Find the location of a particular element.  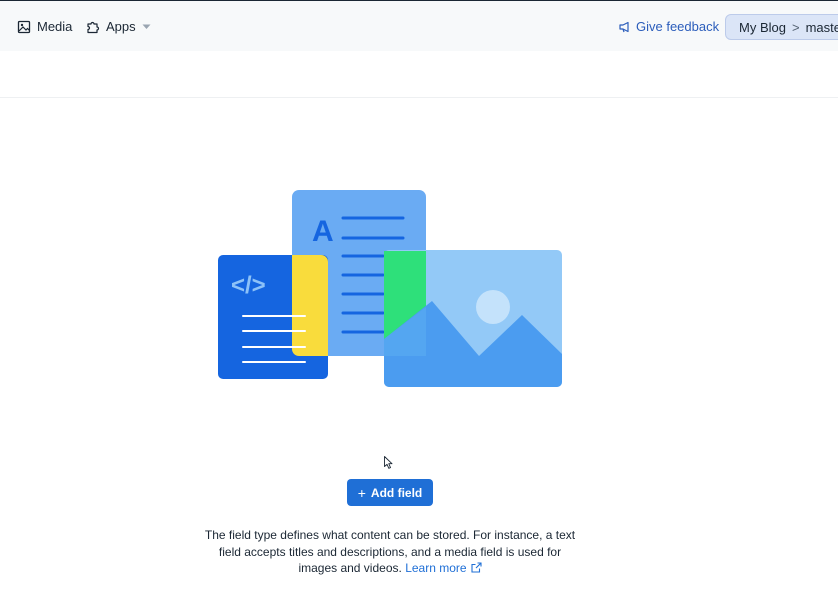

add-field-button: + Add field is located at coordinates (390, 492).